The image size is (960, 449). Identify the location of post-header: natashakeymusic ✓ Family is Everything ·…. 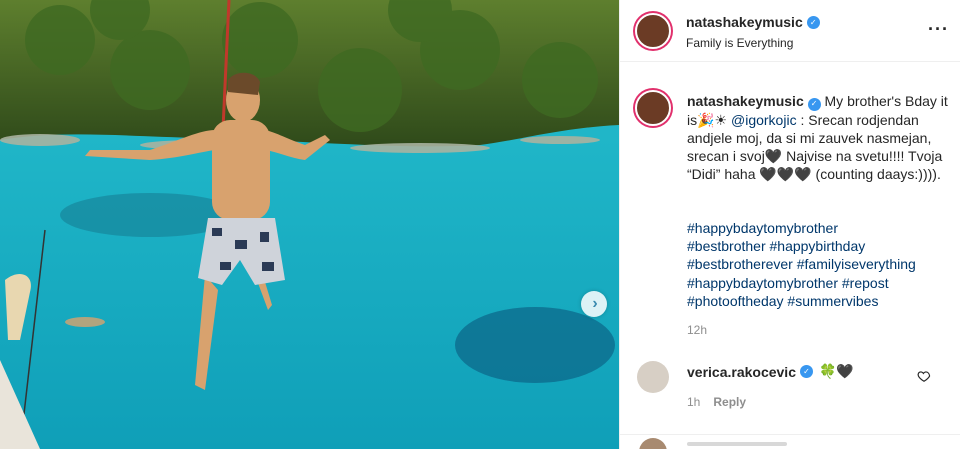
(790, 31).